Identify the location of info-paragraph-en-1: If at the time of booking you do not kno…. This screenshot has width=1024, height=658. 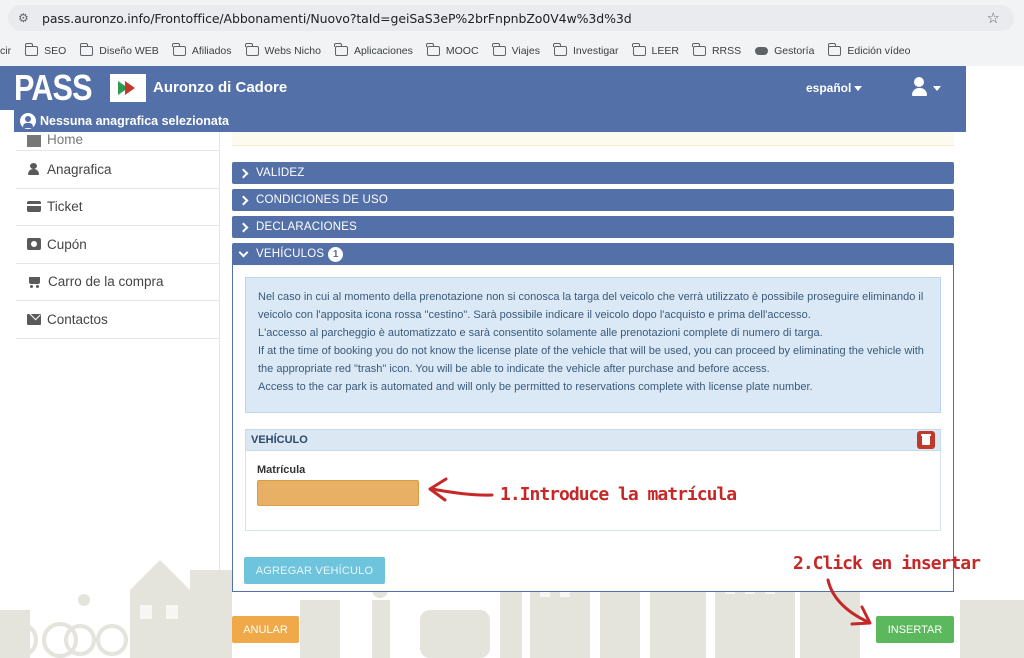
(591, 360).